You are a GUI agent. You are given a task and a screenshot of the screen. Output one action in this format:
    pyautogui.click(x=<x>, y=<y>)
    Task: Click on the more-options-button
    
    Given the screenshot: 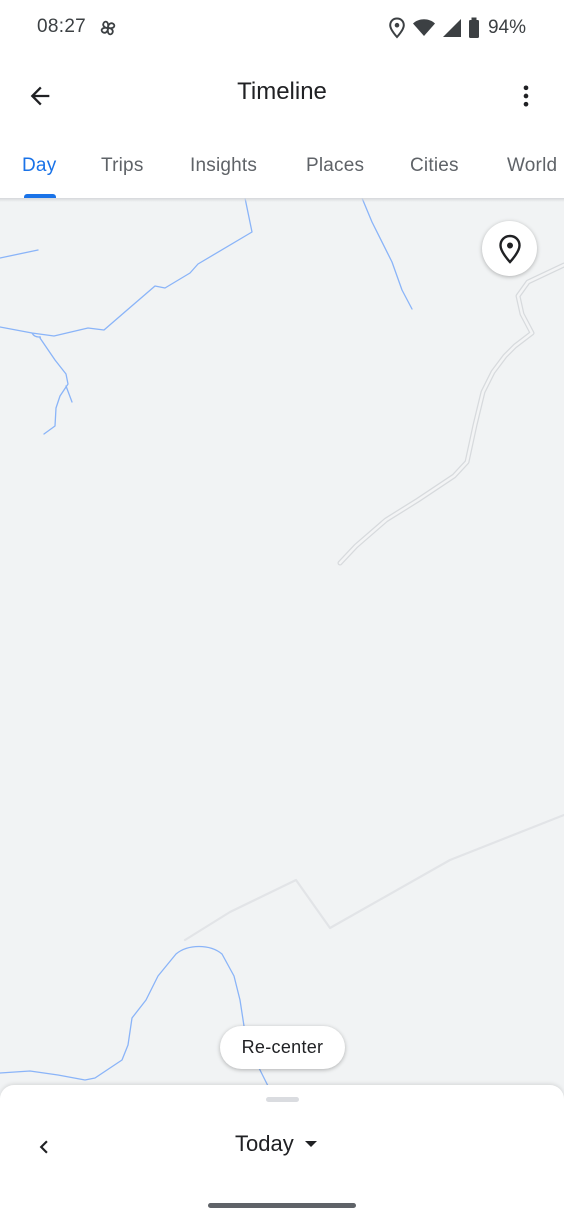 What is the action you would take?
    pyautogui.click(x=526, y=96)
    